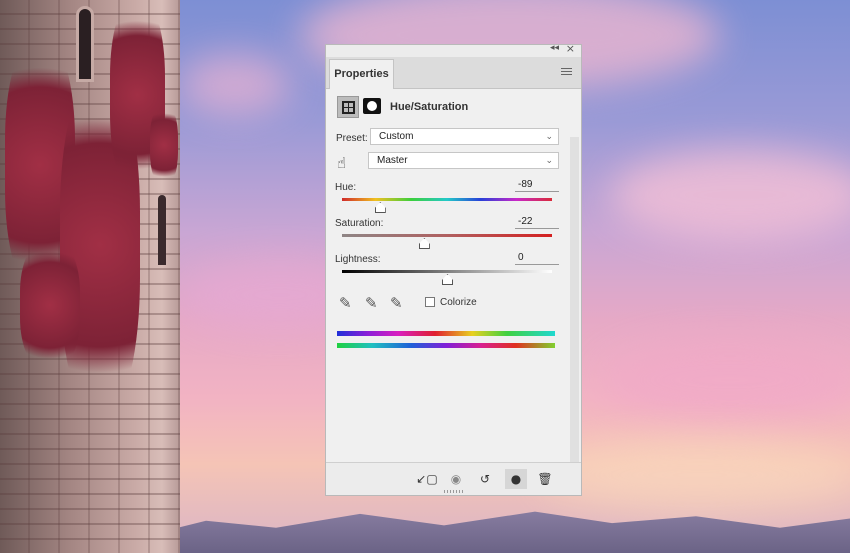 The height and width of the screenshot is (553, 850). What do you see at coordinates (162, 230) in the screenshot?
I see `tower-slit` at bounding box center [162, 230].